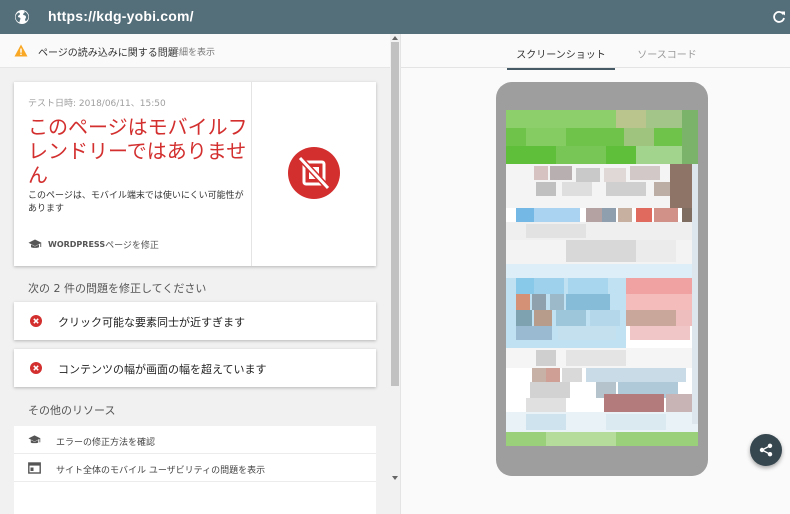 This screenshot has width=790, height=514. Describe the element at coordinates (251, 174) in the screenshot. I see `card-divider` at that location.